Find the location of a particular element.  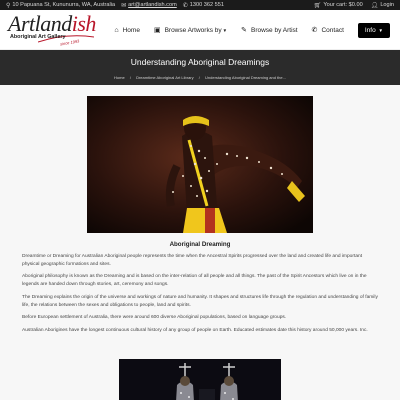

home-icon: ⌂ is located at coordinates (116, 30).